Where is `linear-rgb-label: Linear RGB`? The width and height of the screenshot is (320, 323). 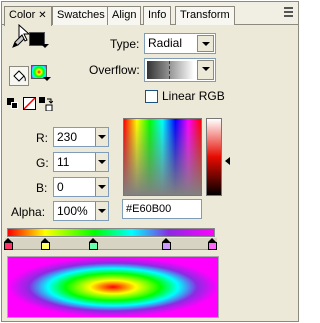 linear-rgb-label: Linear RGB is located at coordinates (193, 96).